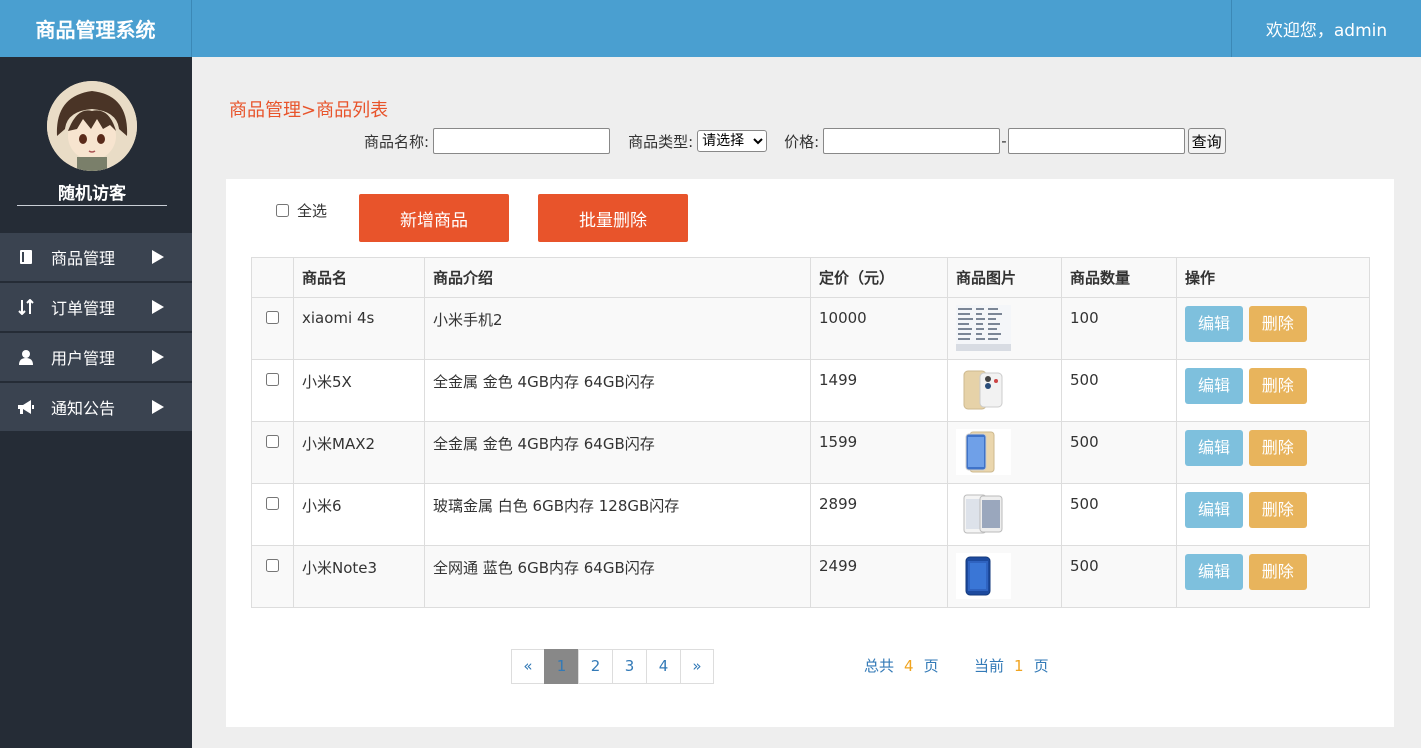 The height and width of the screenshot is (748, 1421). I want to click on table-row: xiaomi 4s 小米手机2 10000 100 编辑 删除, so click(810, 328).